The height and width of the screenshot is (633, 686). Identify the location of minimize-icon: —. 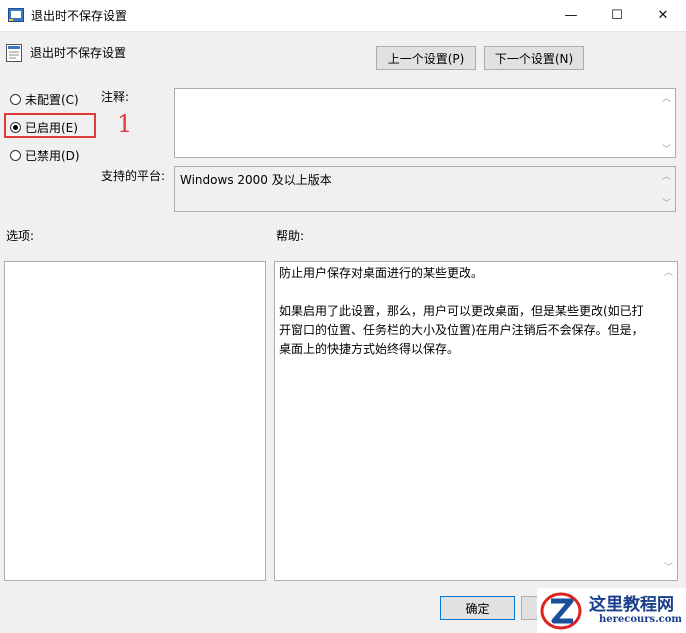
(571, 15).